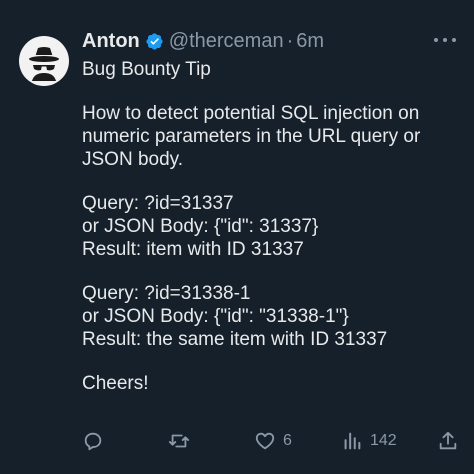  Describe the element at coordinates (158, 203) in the screenshot. I see `tweet-line: Query: ?id=31337` at that location.